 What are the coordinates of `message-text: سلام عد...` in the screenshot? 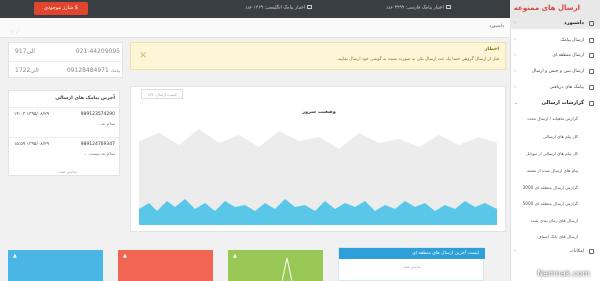 It's located at (106, 123).